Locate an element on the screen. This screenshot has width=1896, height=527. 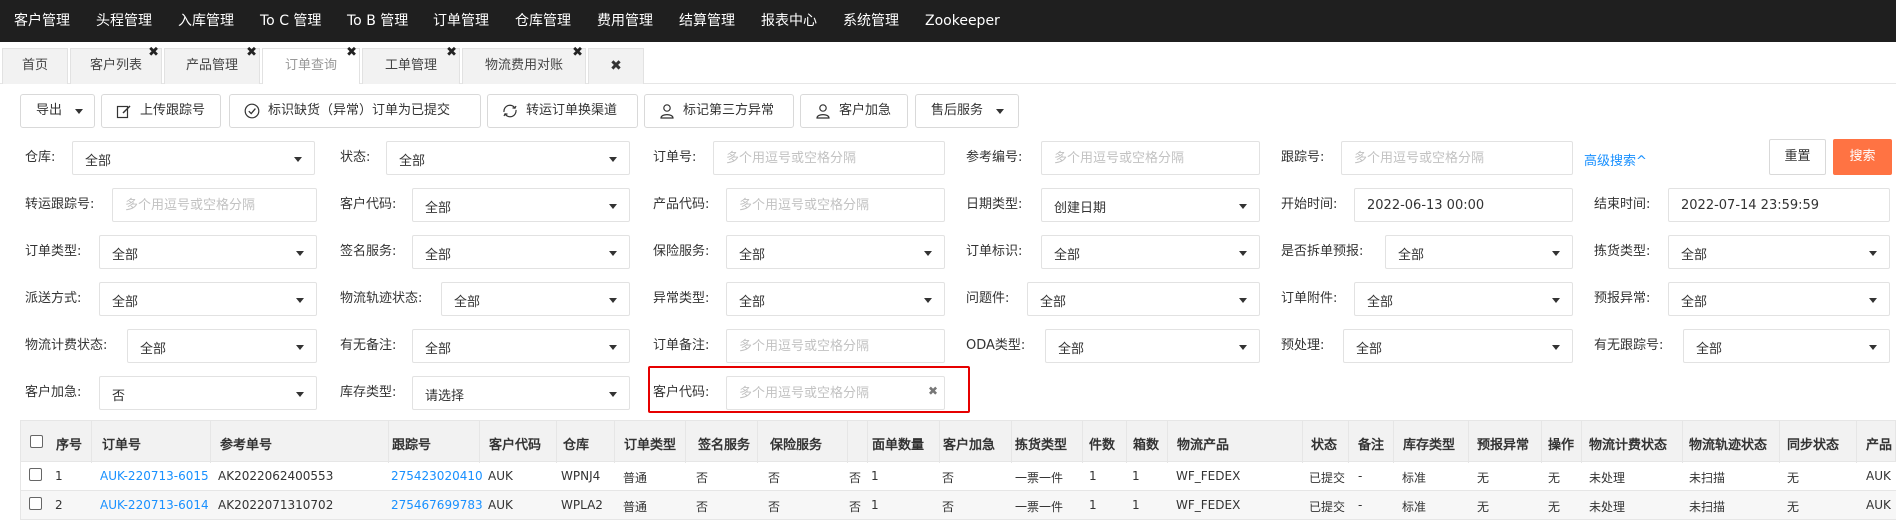
nav-tob: To B 管理 is located at coordinates (377, 21).